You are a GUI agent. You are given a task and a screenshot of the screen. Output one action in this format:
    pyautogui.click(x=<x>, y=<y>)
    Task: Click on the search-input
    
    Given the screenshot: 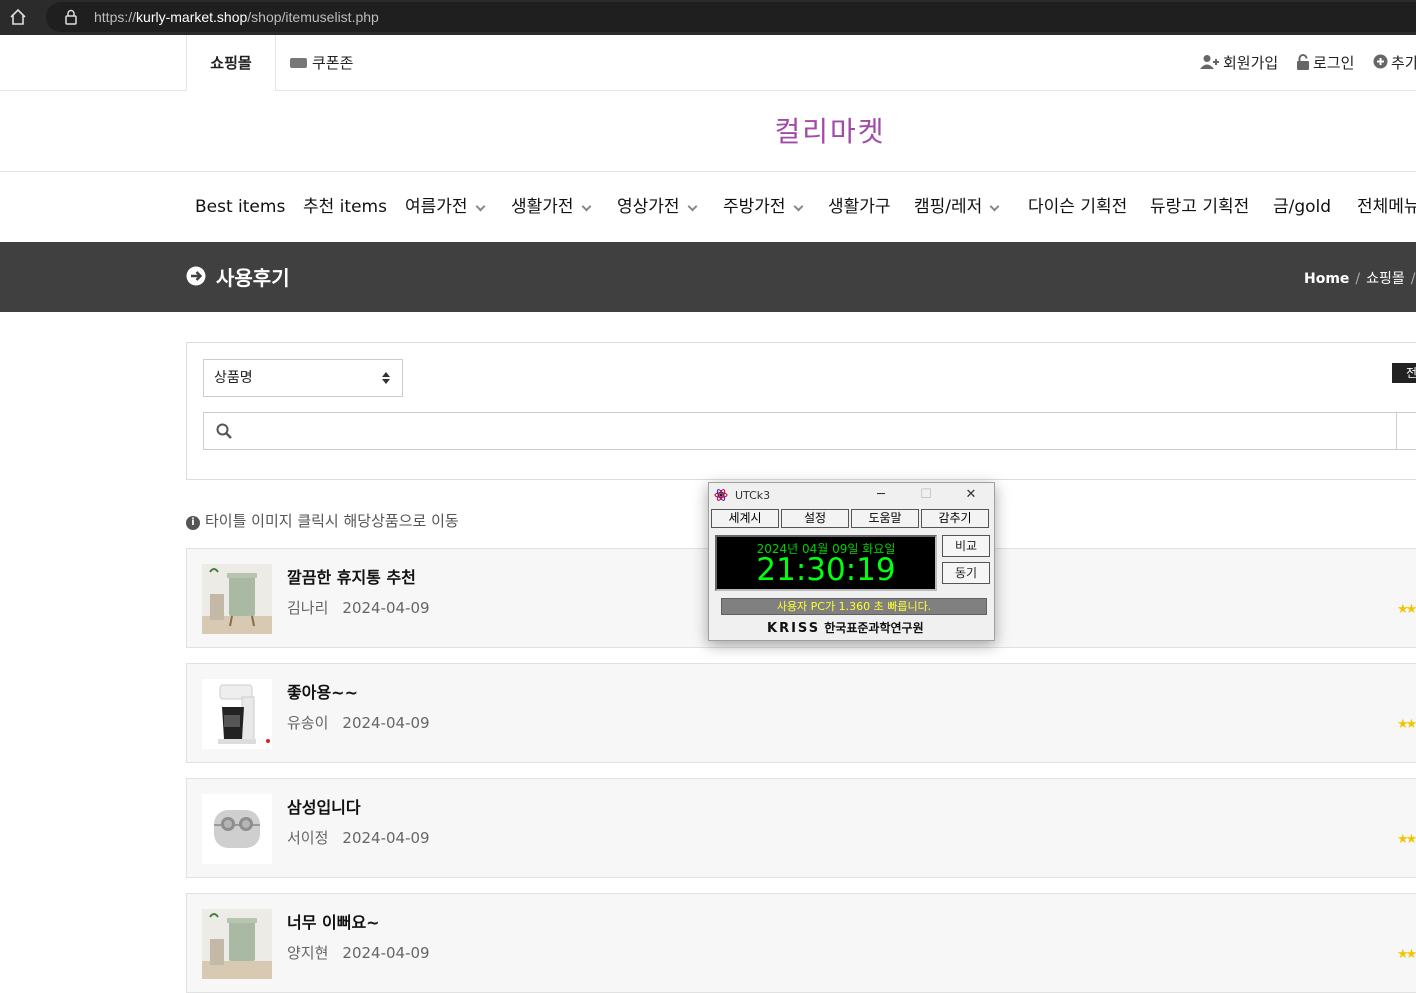 What is the action you would take?
    pyautogui.click(x=809, y=431)
    